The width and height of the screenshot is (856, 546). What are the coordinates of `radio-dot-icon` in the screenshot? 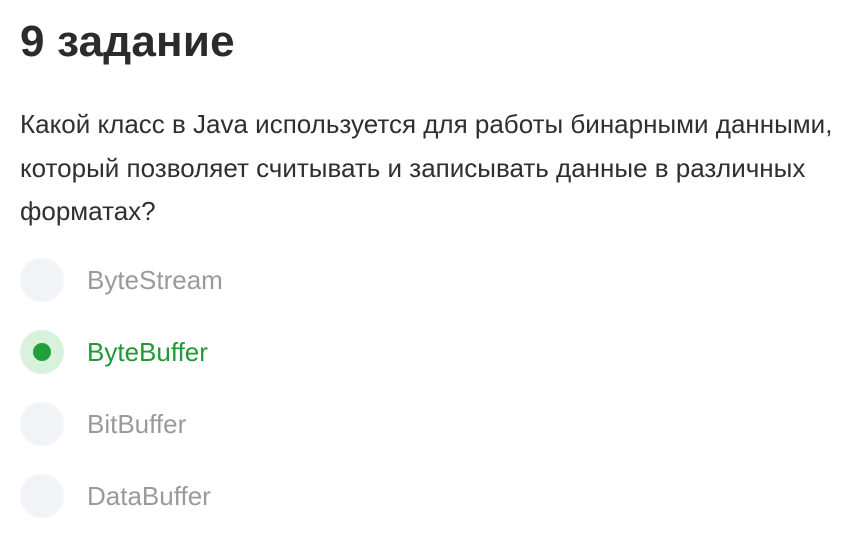 It's located at (42, 352).